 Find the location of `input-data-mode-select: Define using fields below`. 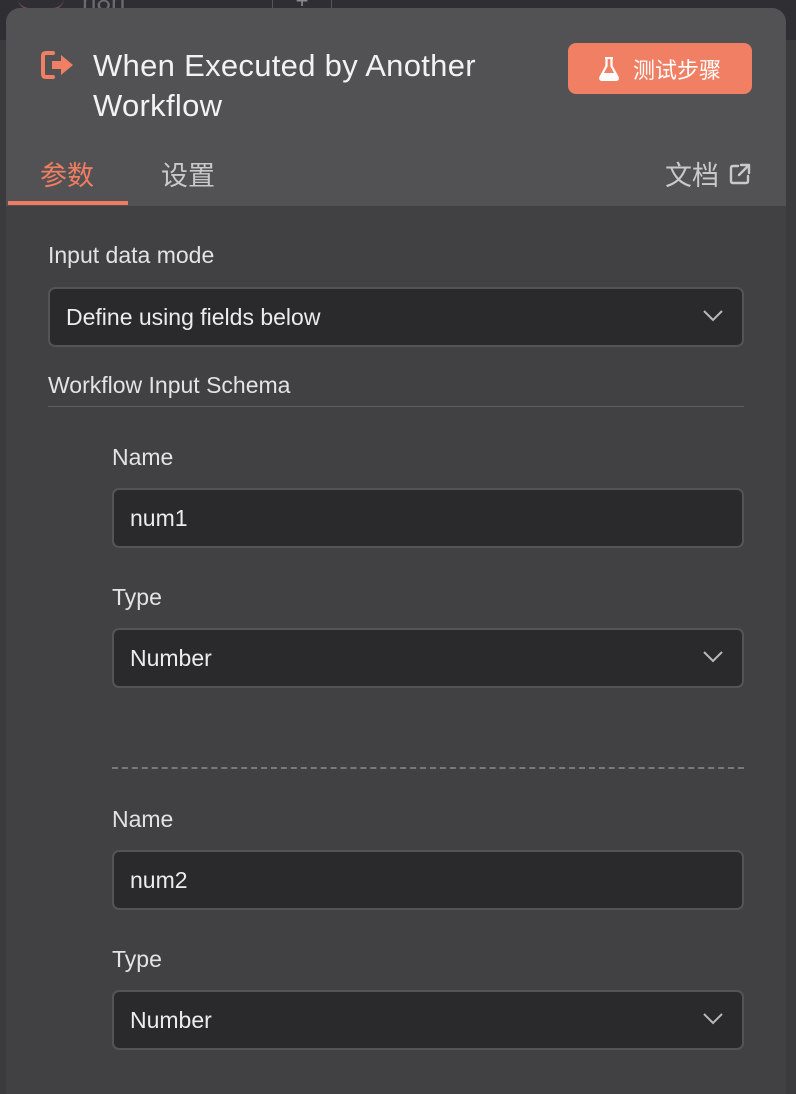

input-data-mode-select: Define using fields below is located at coordinates (396, 317).